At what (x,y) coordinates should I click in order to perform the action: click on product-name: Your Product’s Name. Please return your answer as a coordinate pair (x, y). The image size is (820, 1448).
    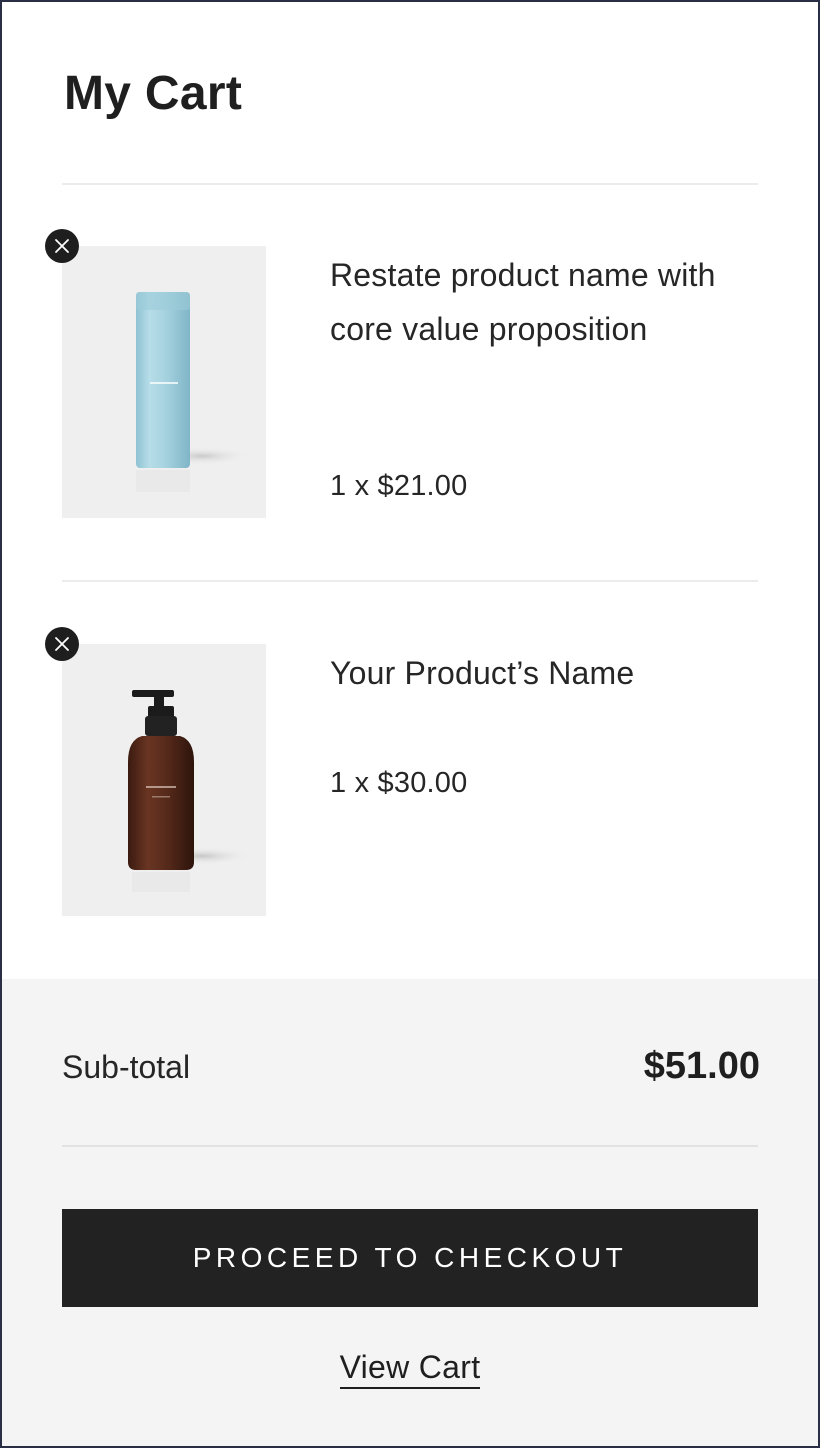
    Looking at the image, I should click on (545, 673).